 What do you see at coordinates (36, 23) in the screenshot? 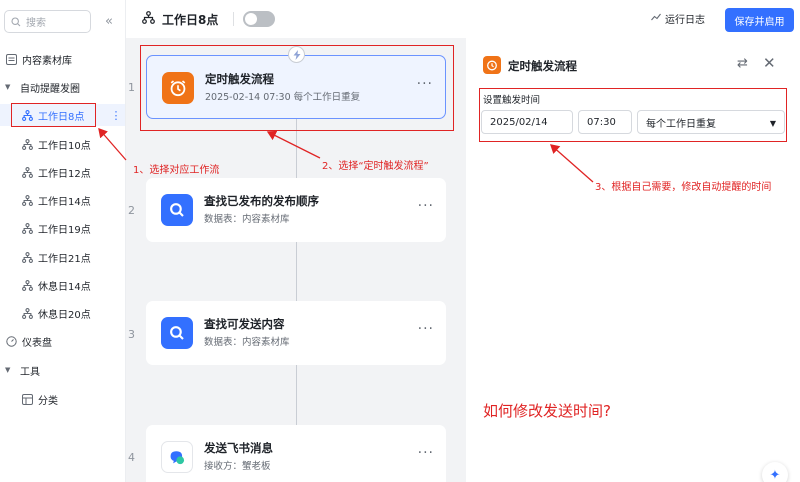
I see `search-placeholder: 搜索` at bounding box center [36, 23].